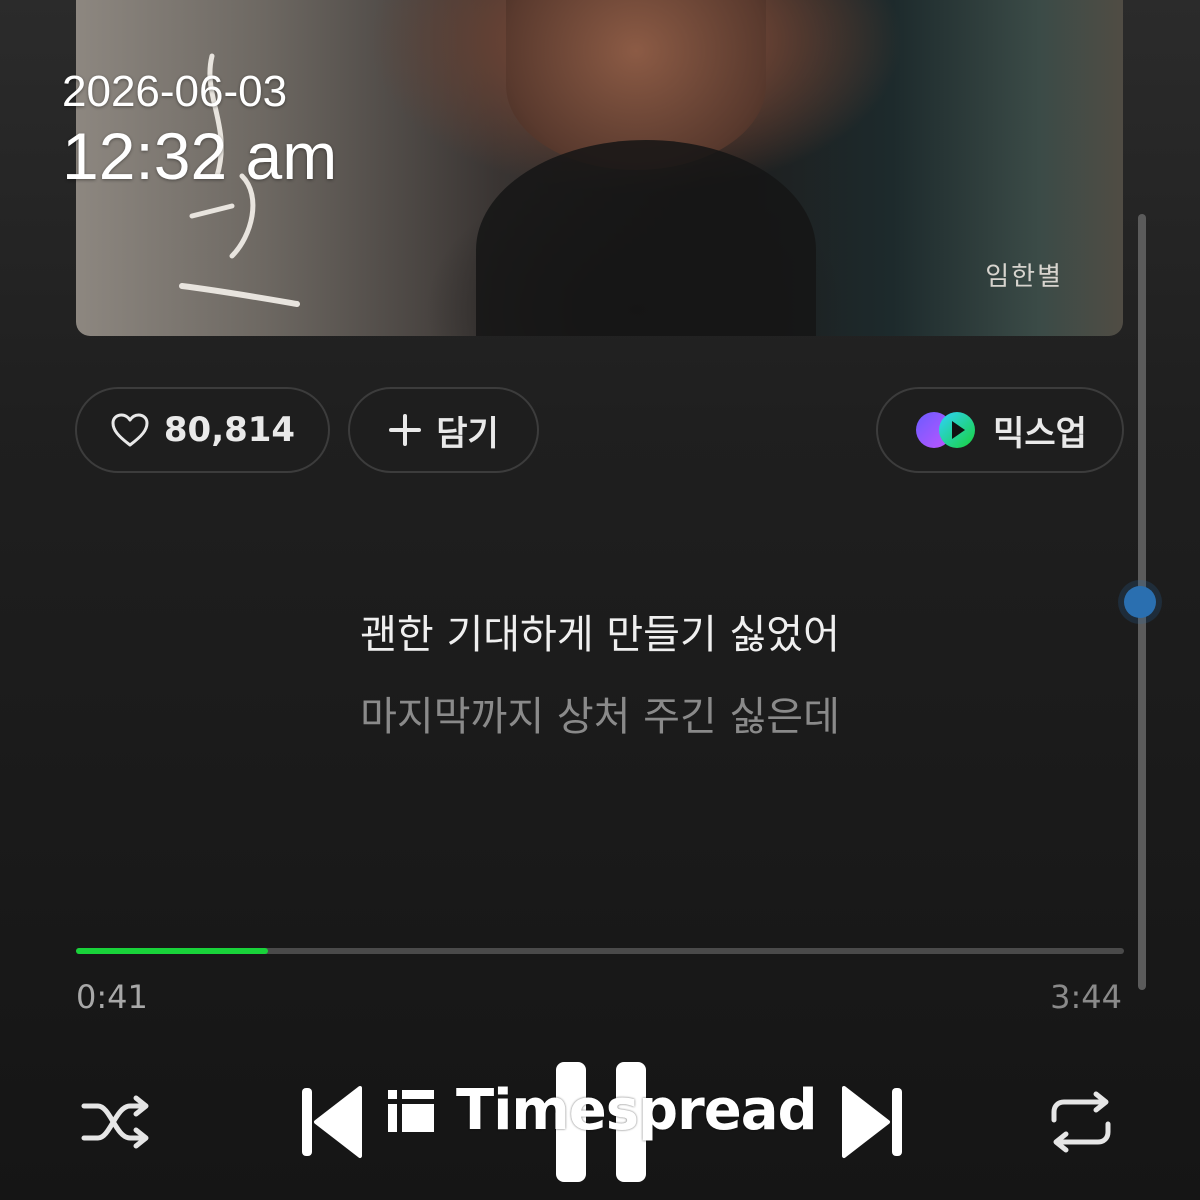 The height and width of the screenshot is (1200, 1200). What do you see at coordinates (130, 430) in the screenshot?
I see `heart-icon` at bounding box center [130, 430].